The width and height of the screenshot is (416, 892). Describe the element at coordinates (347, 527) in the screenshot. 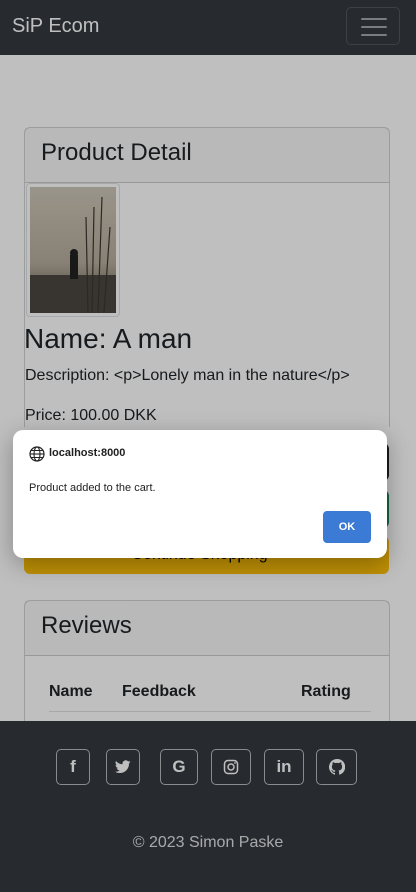

I see `ok-button: OK` at that location.